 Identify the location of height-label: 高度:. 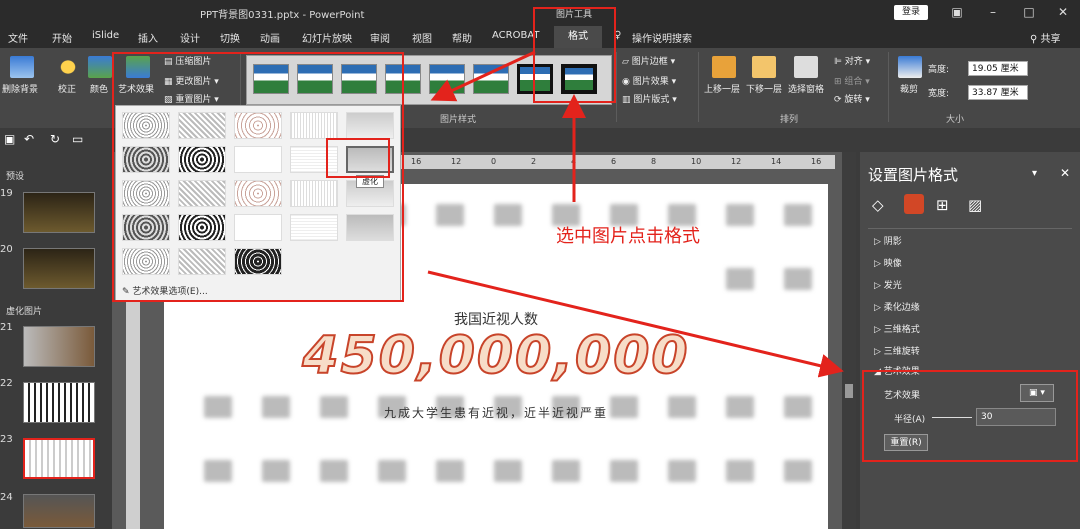
(939, 70).